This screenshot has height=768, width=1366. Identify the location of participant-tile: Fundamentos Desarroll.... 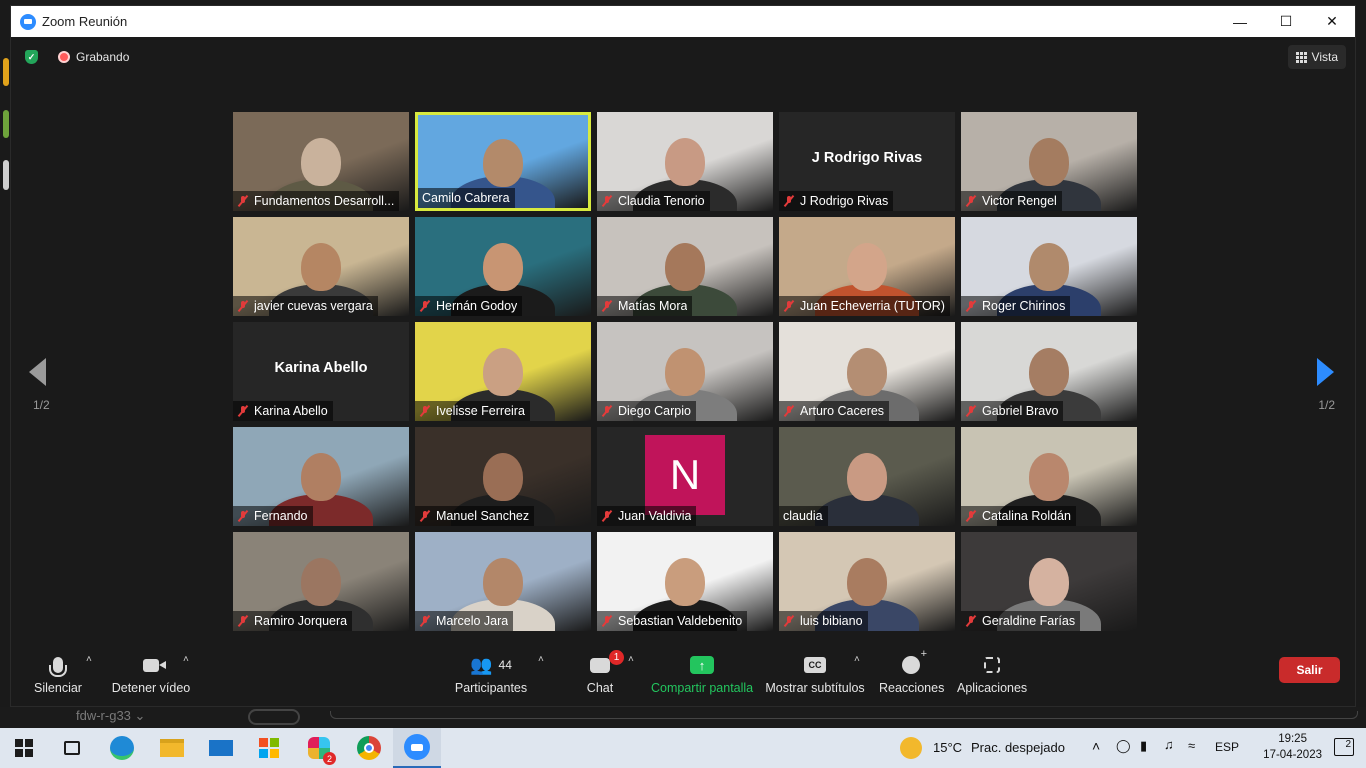
(321, 161).